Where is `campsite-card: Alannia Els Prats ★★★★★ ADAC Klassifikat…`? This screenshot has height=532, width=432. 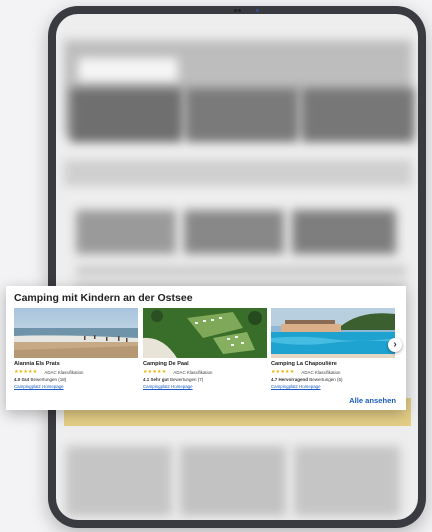
campsite-card: Alannia Els Prats ★★★★★ ADAC Klassifikat… is located at coordinates (76, 348).